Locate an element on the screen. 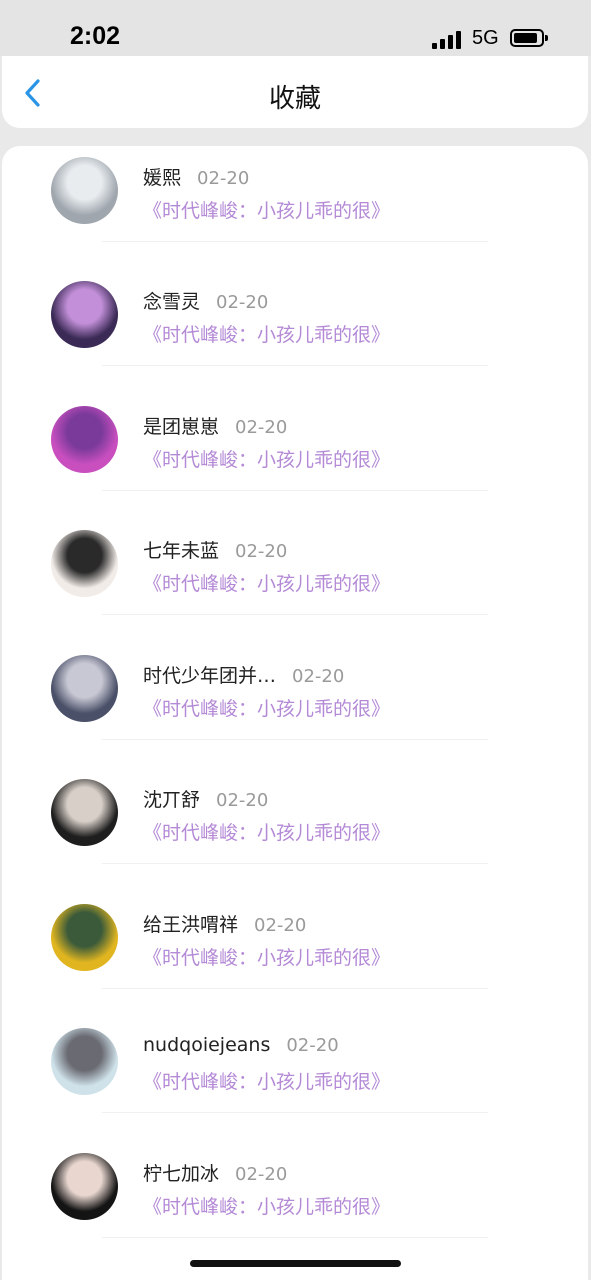  list-item: nudqoiejeans 02-20 《时代峰峻：小孩儿乖的很》 is located at coordinates (295, 1079).